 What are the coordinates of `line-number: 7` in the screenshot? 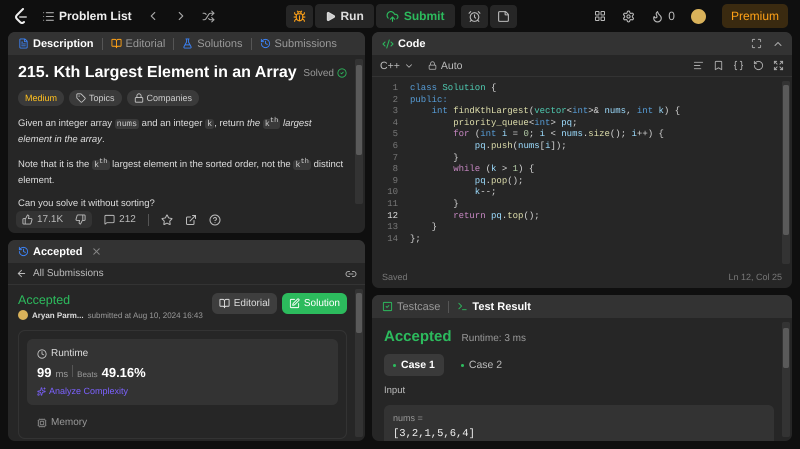 It's located at (395, 158).